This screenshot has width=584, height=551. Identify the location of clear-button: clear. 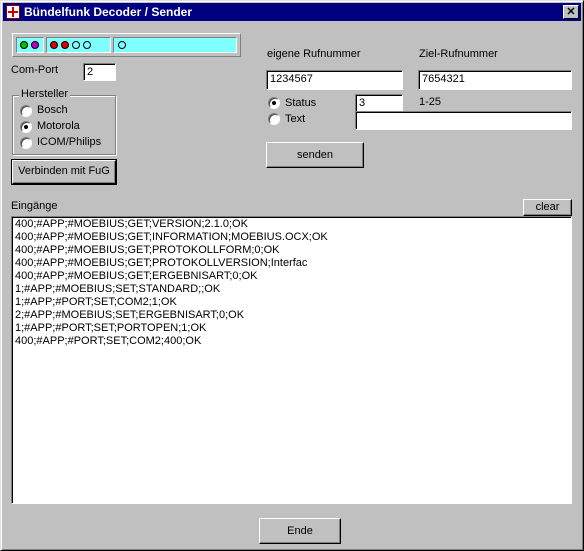
(547, 207).